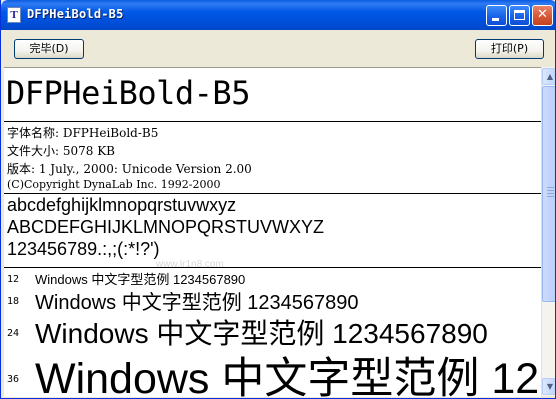 This screenshot has height=399, width=556. I want to click on maximize-button, so click(519, 15).